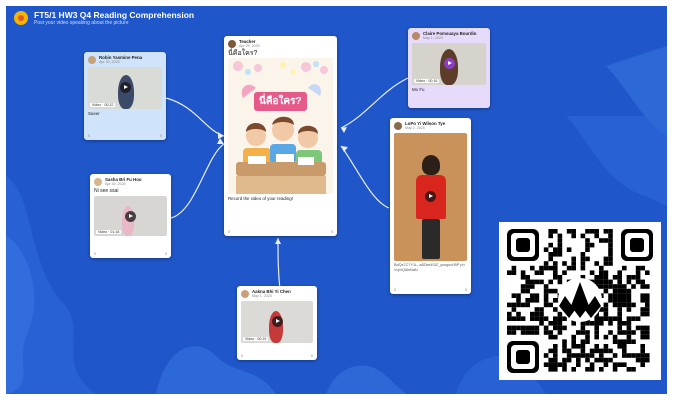 Image resolution: width=674 pixels, height=400 pixels. What do you see at coordinates (109, 232) in the screenshot?
I see `video-duration-tag: Video · 01:18` at bounding box center [109, 232].